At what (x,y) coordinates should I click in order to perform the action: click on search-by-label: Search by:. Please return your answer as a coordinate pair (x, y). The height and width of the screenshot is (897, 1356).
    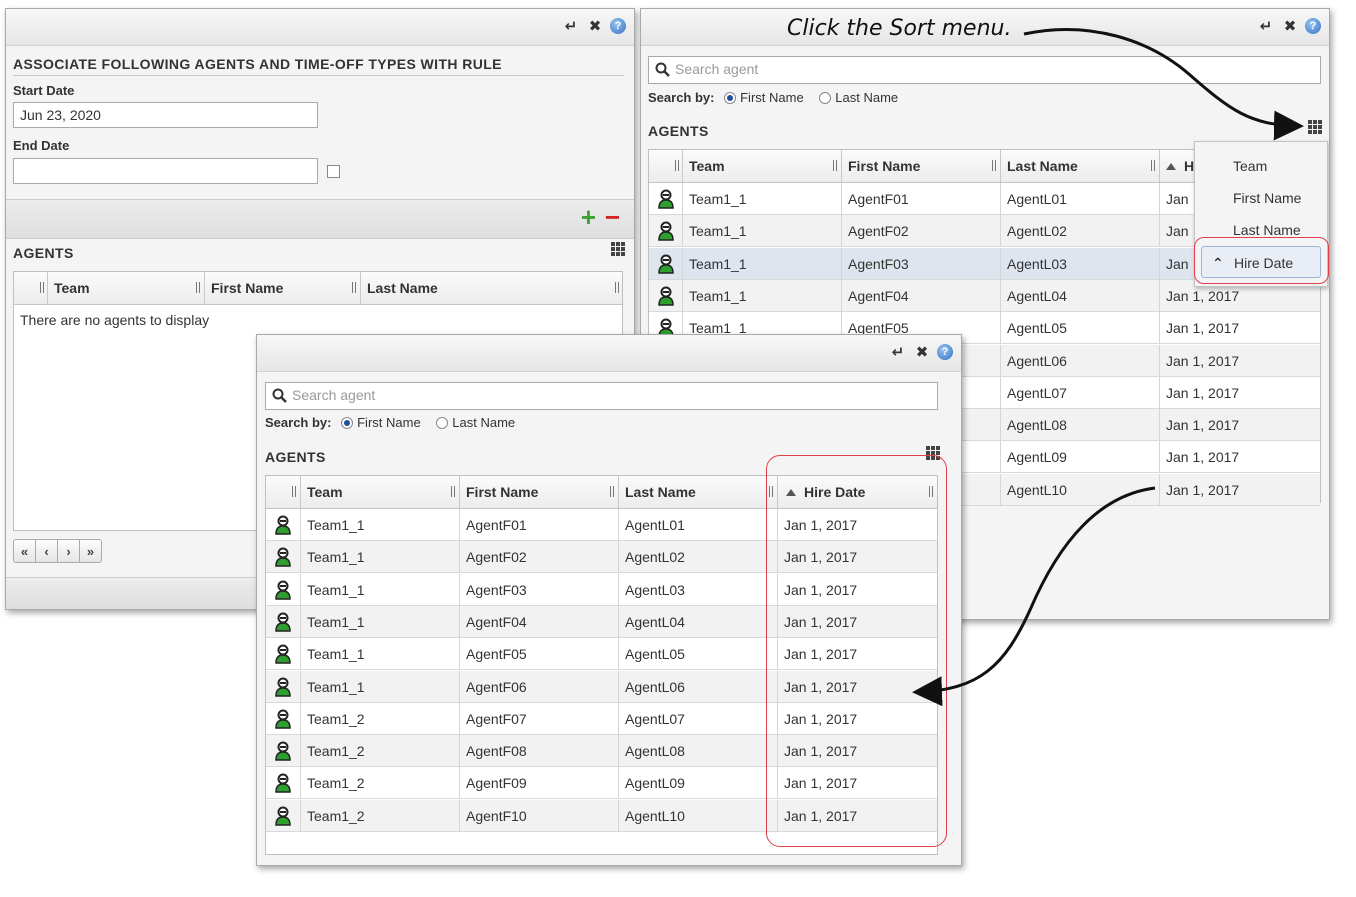
    Looking at the image, I should click on (298, 422).